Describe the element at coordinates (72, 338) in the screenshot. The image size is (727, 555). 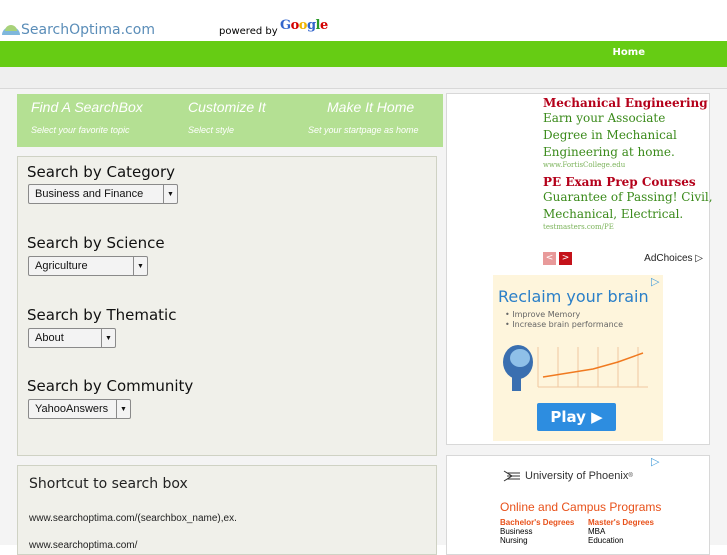
I see `thematic-select: About ▼` at that location.